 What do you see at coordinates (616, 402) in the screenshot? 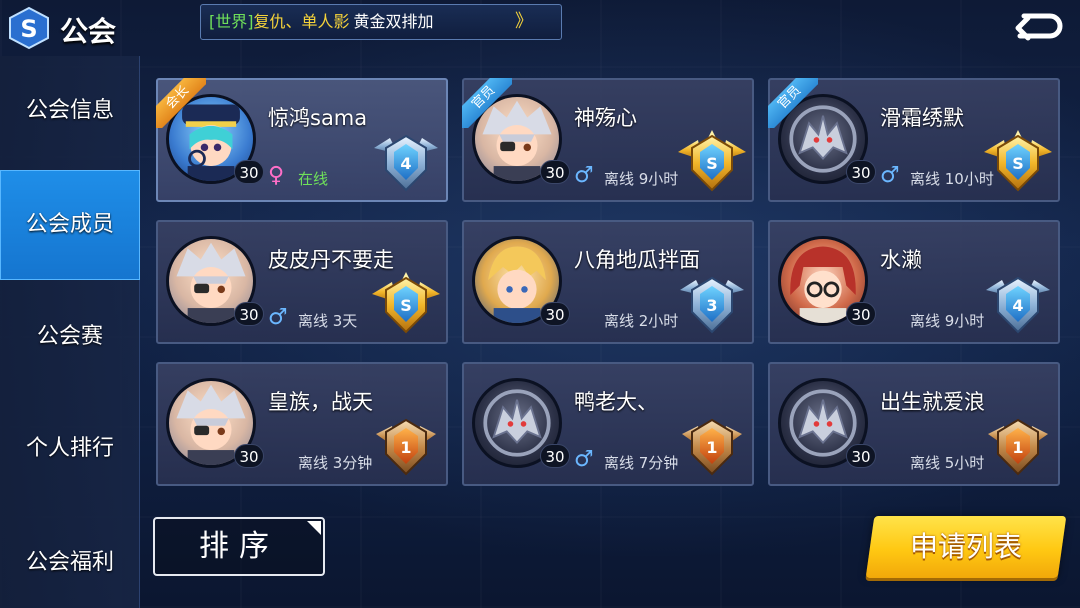
I see `member-name: 鸭老大、` at bounding box center [616, 402].